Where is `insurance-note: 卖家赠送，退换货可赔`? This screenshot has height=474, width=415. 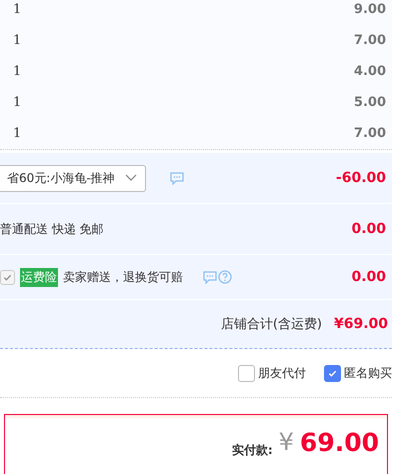 insurance-note: 卖家赠送，退换货可赔 is located at coordinates (123, 277).